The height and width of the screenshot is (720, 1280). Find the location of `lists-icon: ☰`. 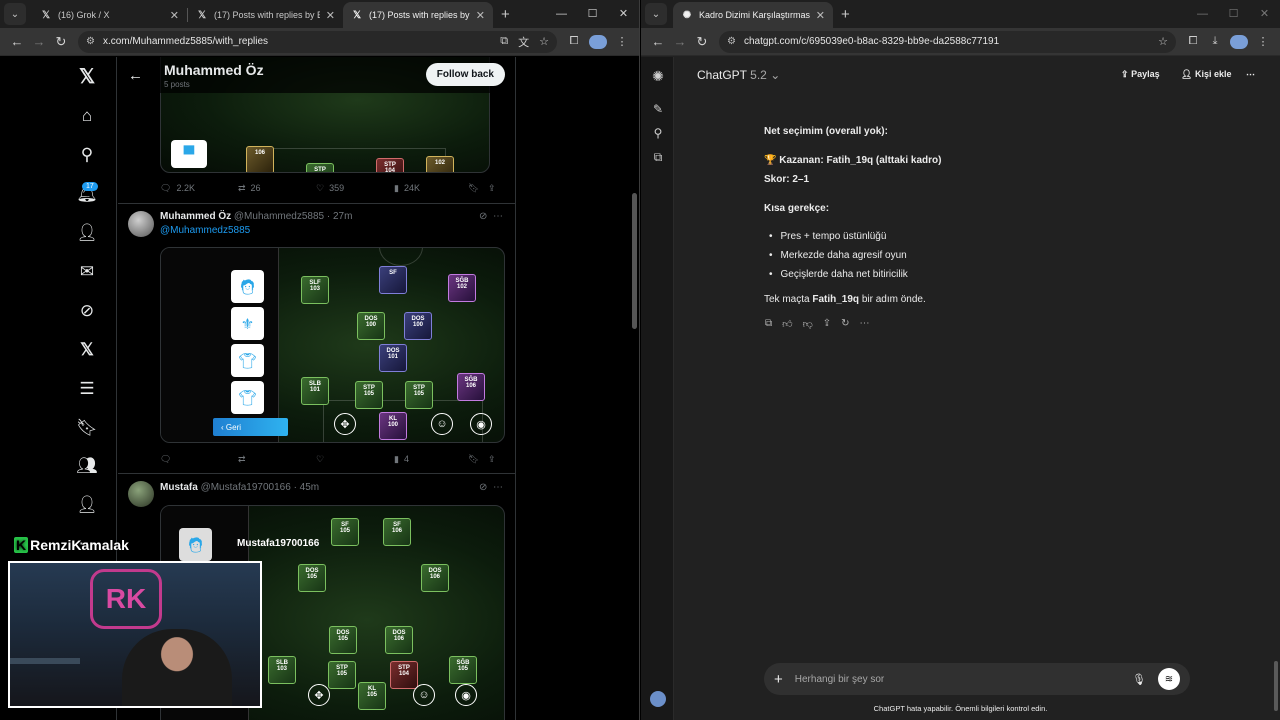

lists-icon: ☰ is located at coordinates (87, 389).